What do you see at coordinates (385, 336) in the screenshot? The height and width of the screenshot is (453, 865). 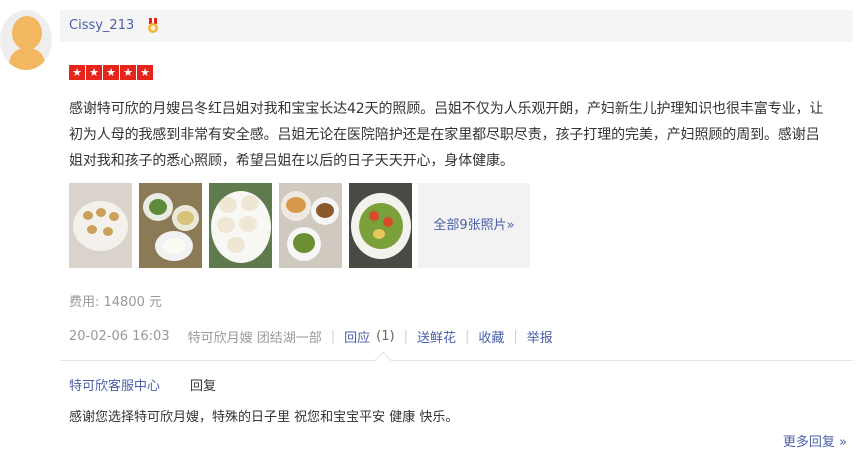 I see `reply-count: (1)` at bounding box center [385, 336].